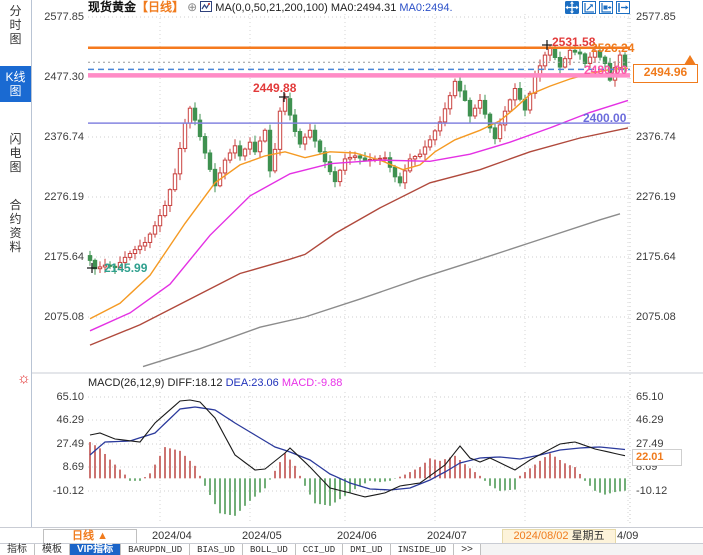 The image size is (703, 555). What do you see at coordinates (606, 7) in the screenshot?
I see `zoom-x-out-icon` at bounding box center [606, 7].